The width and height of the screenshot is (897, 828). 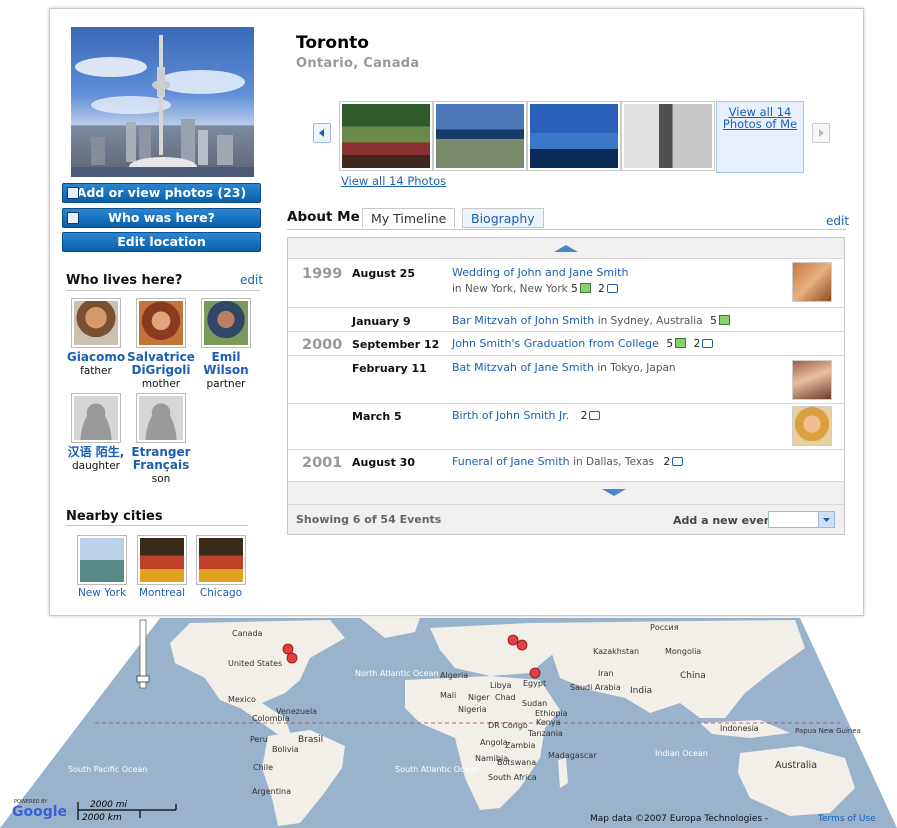 I want to click on scroll-up-bar, so click(x=566, y=248).